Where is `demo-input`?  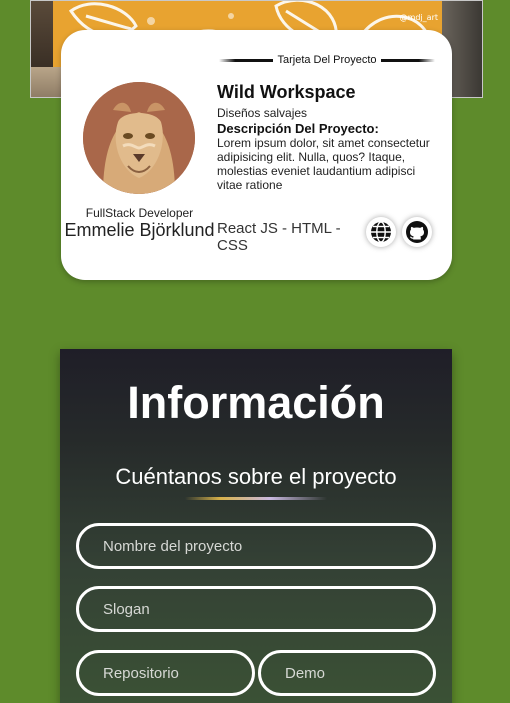
demo-input is located at coordinates (347, 673).